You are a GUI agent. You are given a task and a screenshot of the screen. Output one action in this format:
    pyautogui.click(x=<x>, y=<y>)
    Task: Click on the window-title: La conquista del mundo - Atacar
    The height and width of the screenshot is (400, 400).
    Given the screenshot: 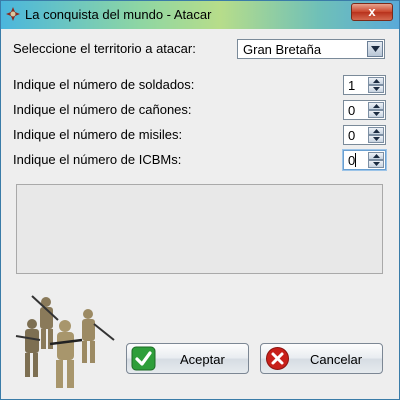 What is the action you would take?
    pyautogui.click(x=118, y=14)
    